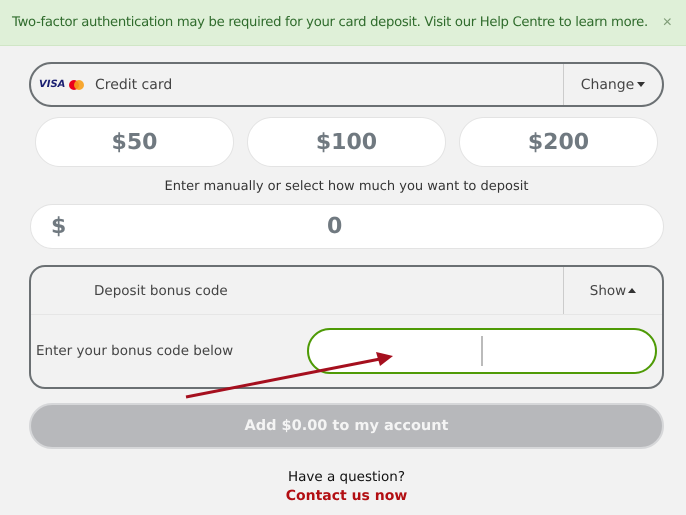 Image resolution: width=686 pixels, height=515 pixels. Describe the element at coordinates (346, 477) in the screenshot. I see `help-question: Have a question?` at that location.